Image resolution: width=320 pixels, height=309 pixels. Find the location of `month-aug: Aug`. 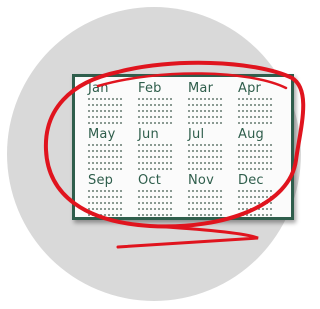

month-aug: Aug is located at coordinates (263, 150).